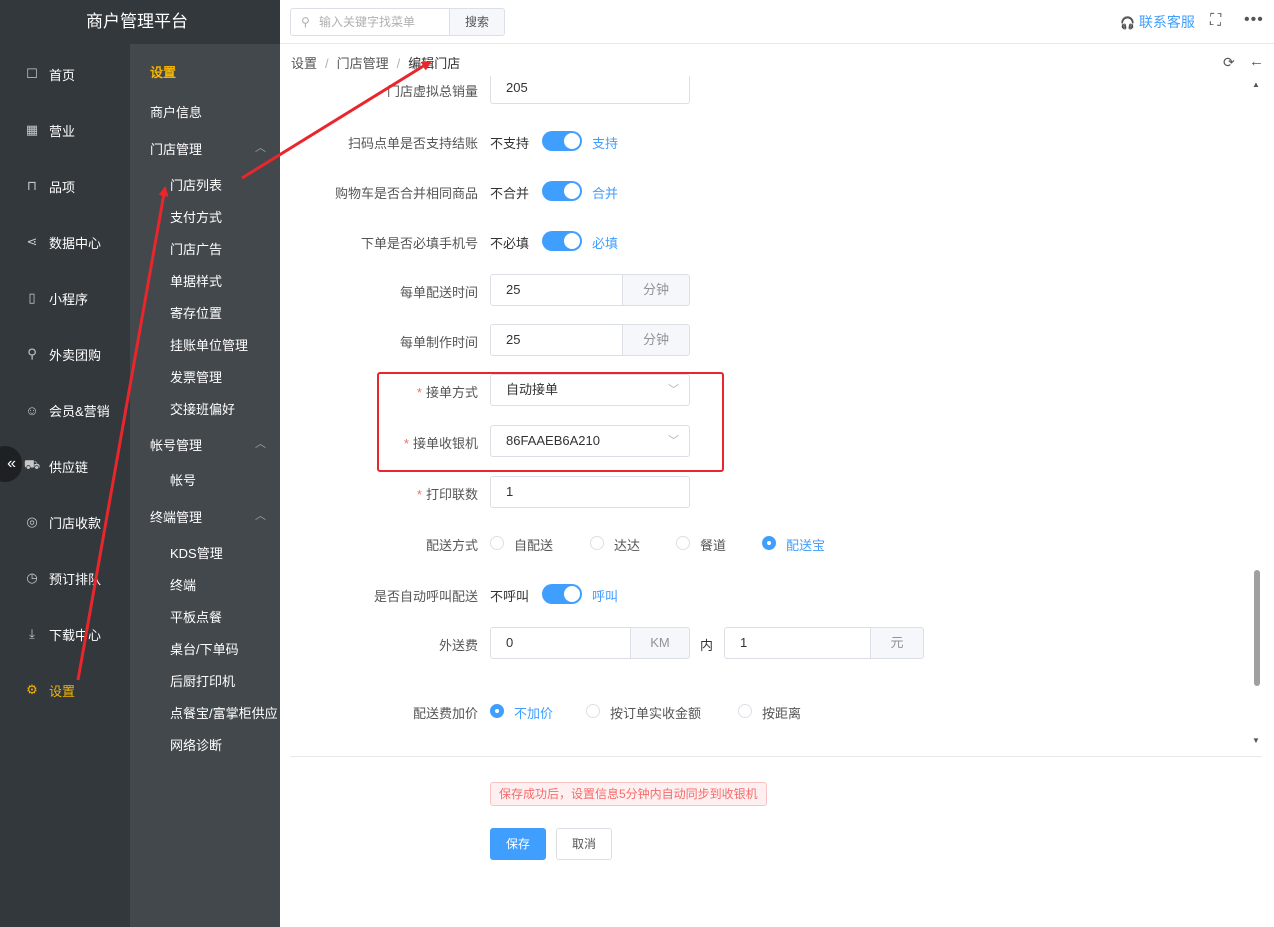  I want to click on print-copies-input: 1, so click(590, 492).